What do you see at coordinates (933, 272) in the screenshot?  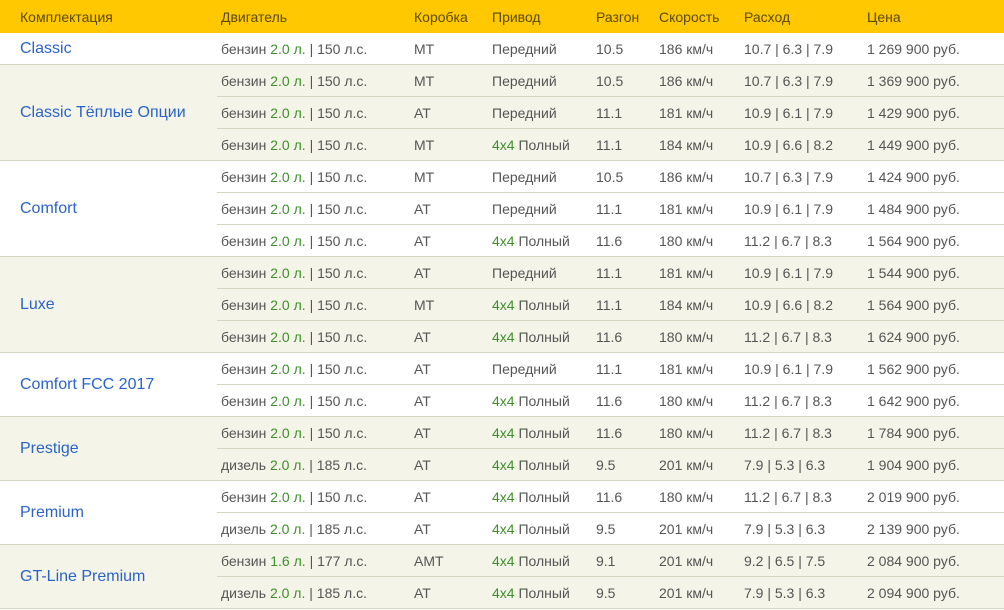 I see `price-cell: 1 544 900 руб.` at bounding box center [933, 272].